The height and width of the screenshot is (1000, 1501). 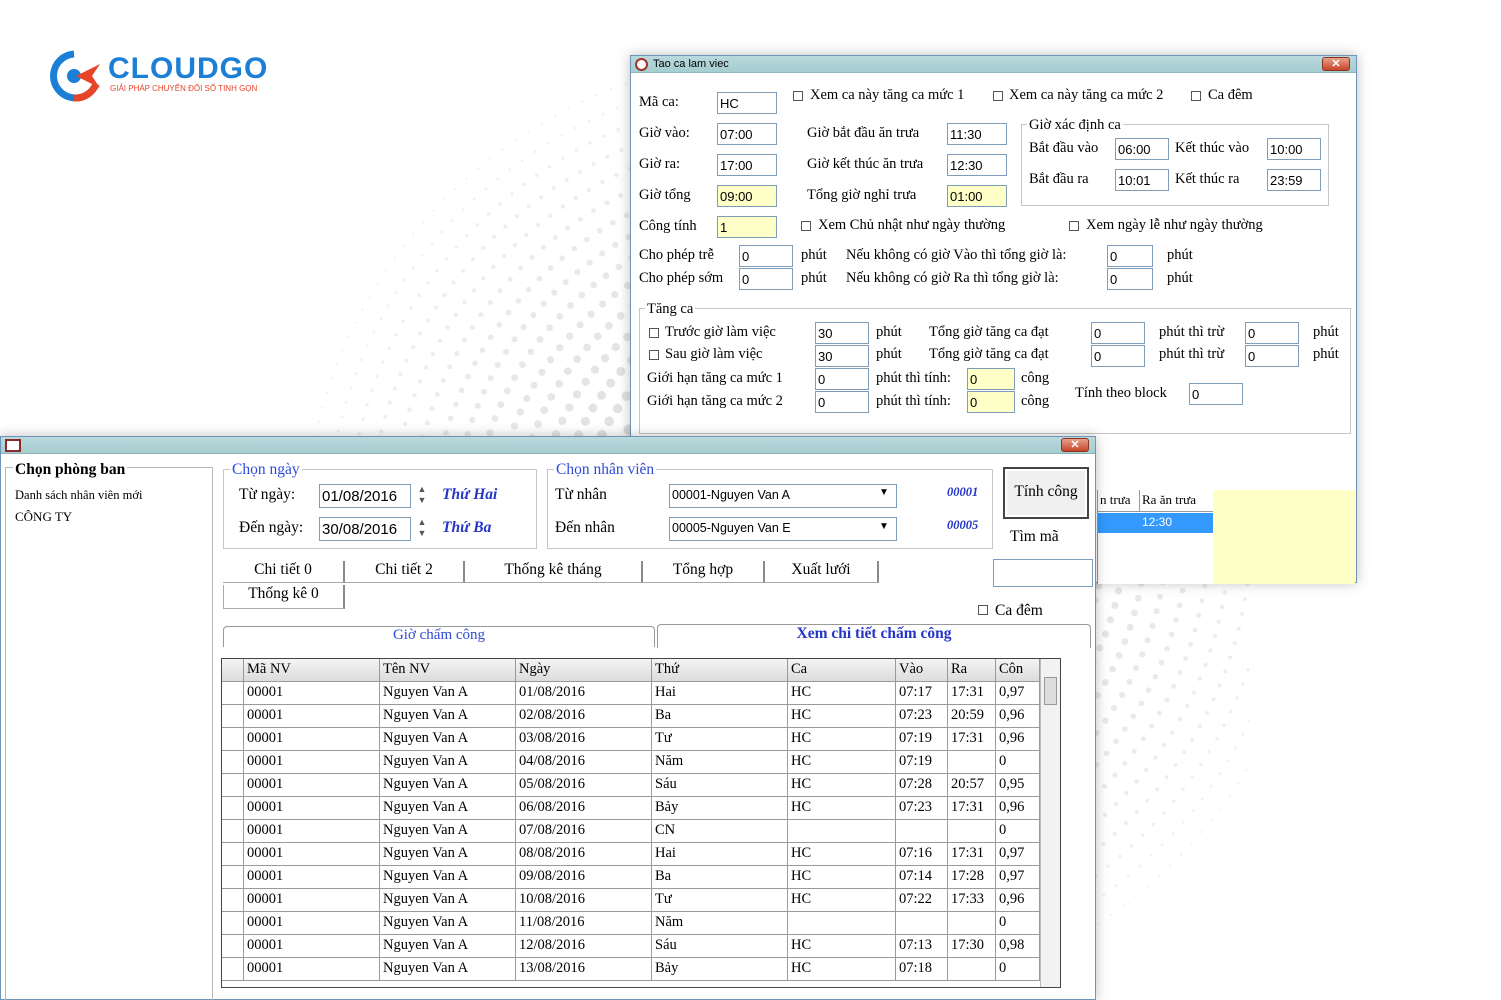 What do you see at coordinates (1050, 691) in the screenshot?
I see `scrollbar-thumb` at bounding box center [1050, 691].